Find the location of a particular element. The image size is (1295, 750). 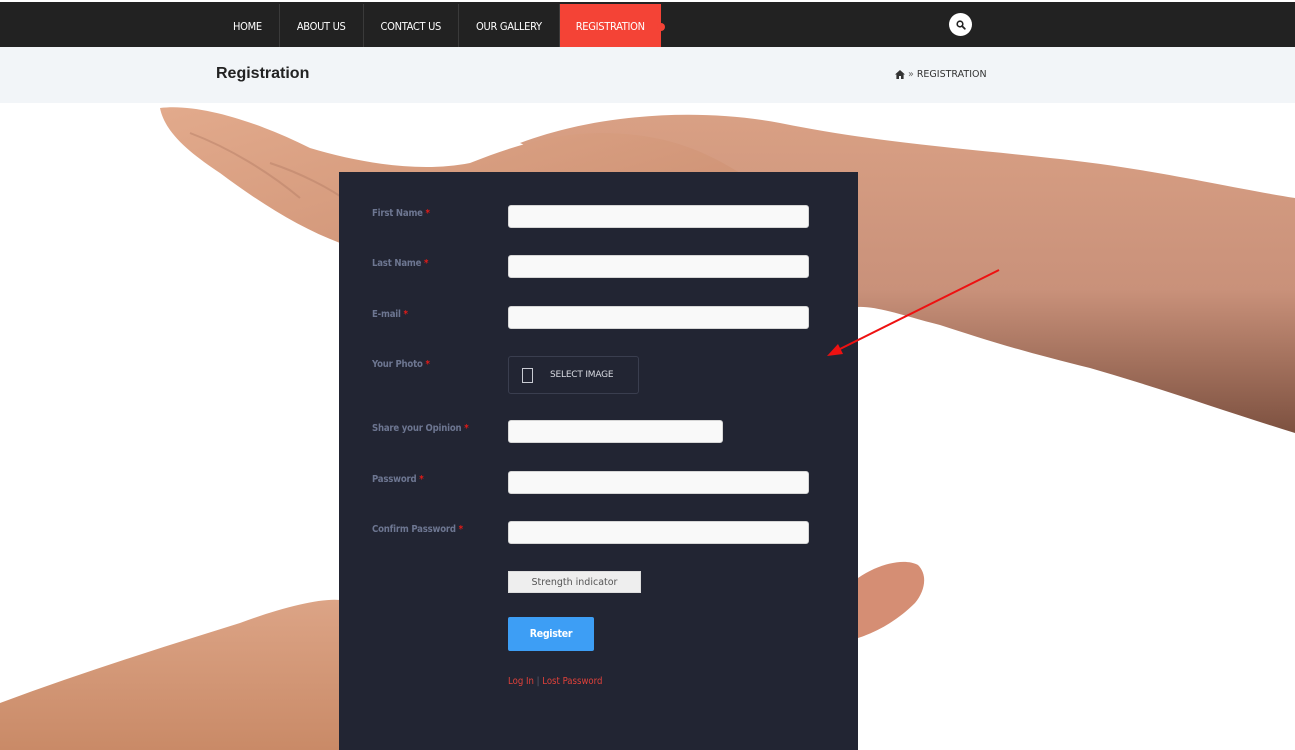

search-button is located at coordinates (960, 24).